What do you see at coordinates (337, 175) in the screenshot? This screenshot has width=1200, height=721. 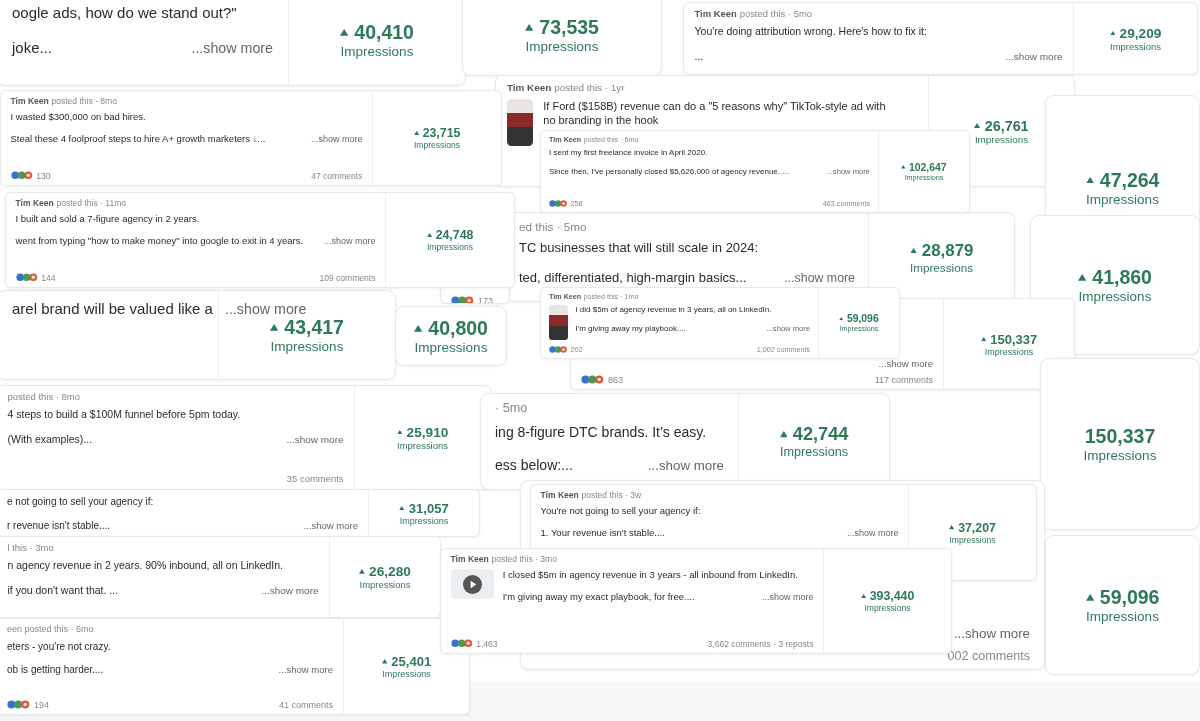 I see `comment-count: 47 comments` at bounding box center [337, 175].